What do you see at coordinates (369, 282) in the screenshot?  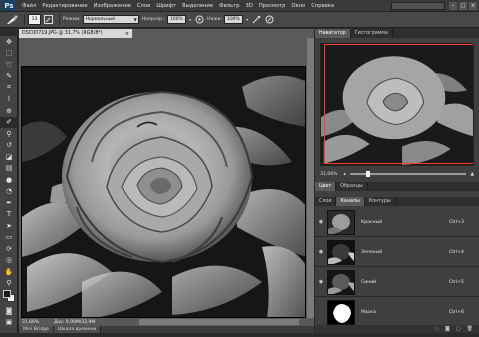 I see `channel-name: Синий` at bounding box center [369, 282].